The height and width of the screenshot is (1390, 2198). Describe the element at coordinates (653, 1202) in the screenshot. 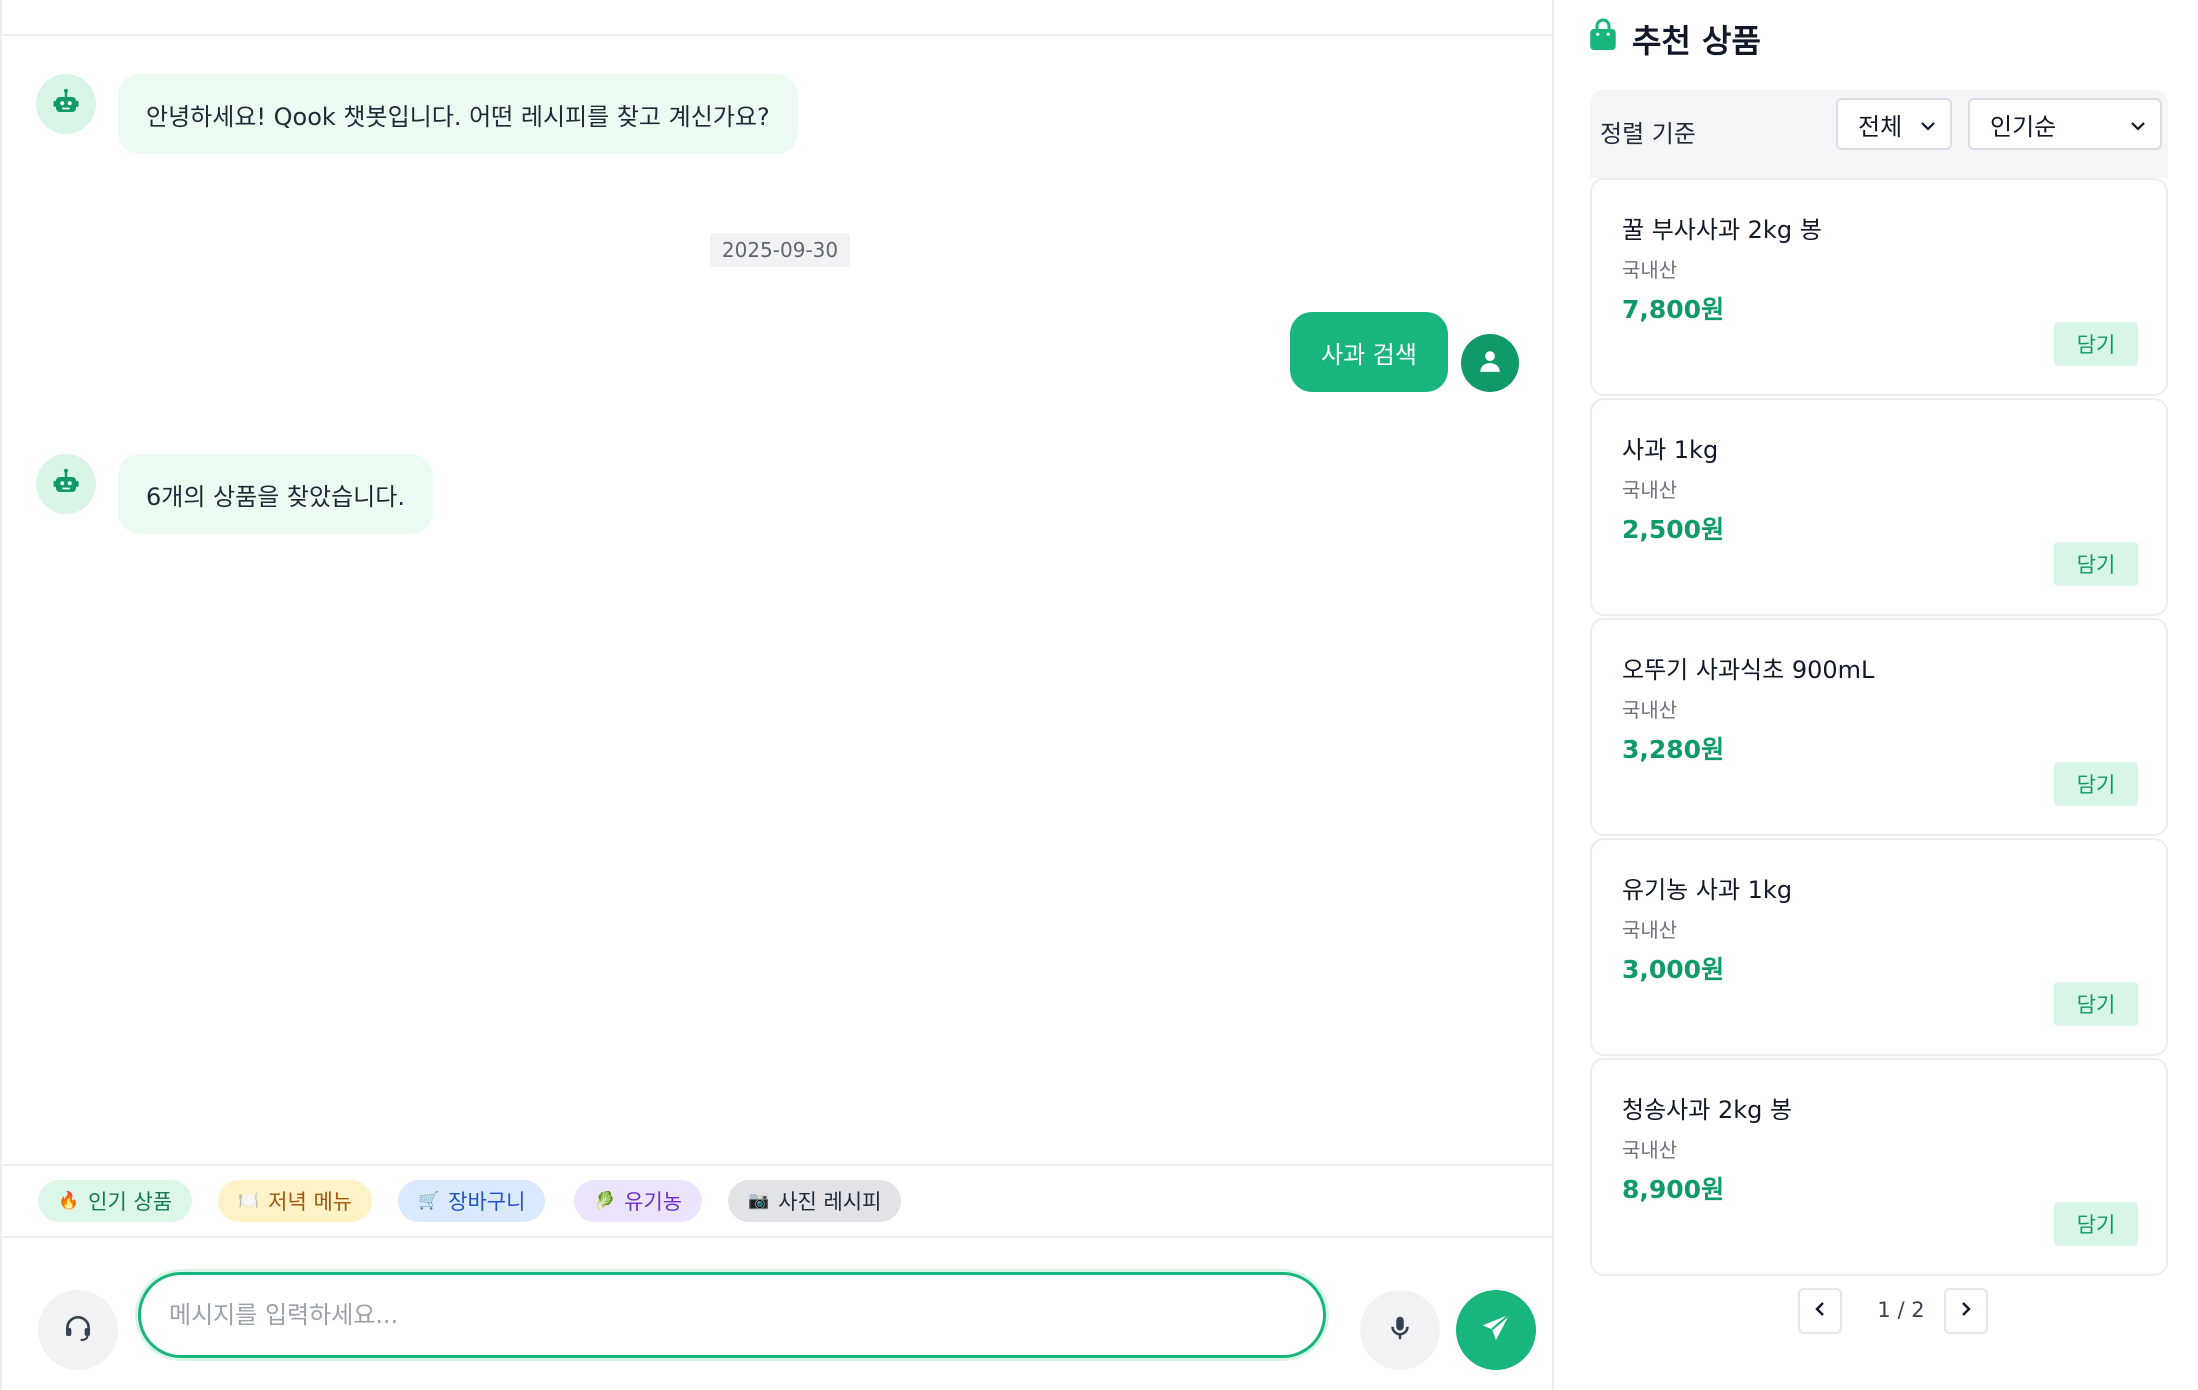

I see `chip-label: 유기농` at that location.